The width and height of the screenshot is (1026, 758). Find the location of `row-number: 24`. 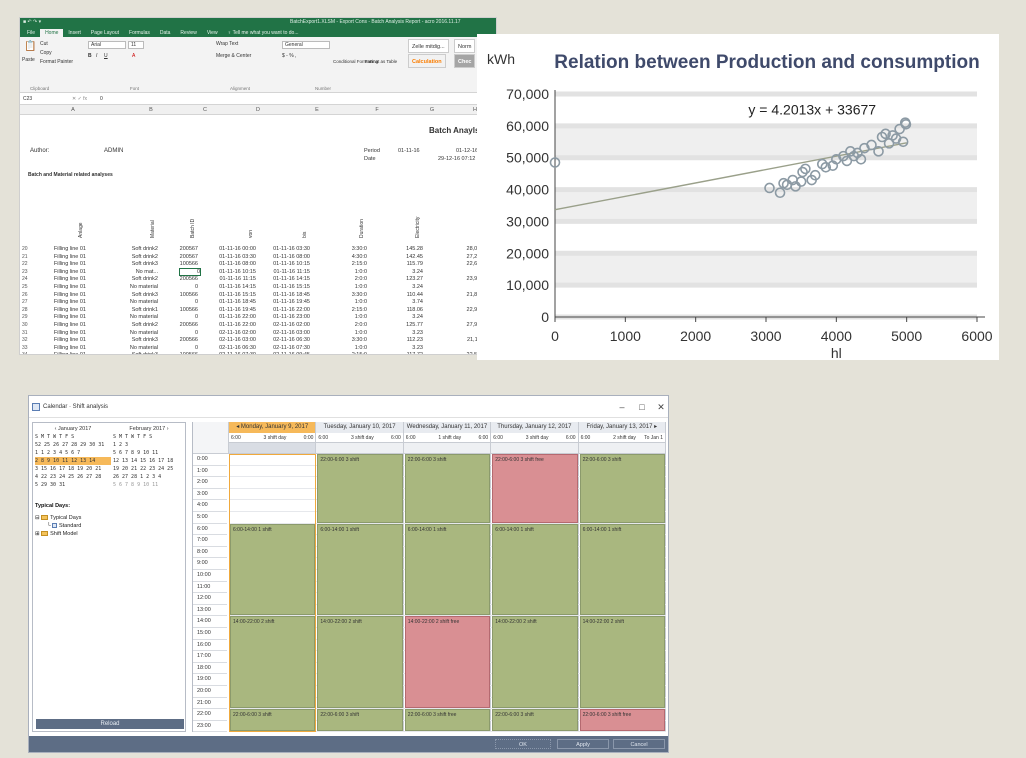

row-number: 24 is located at coordinates (27, 279).